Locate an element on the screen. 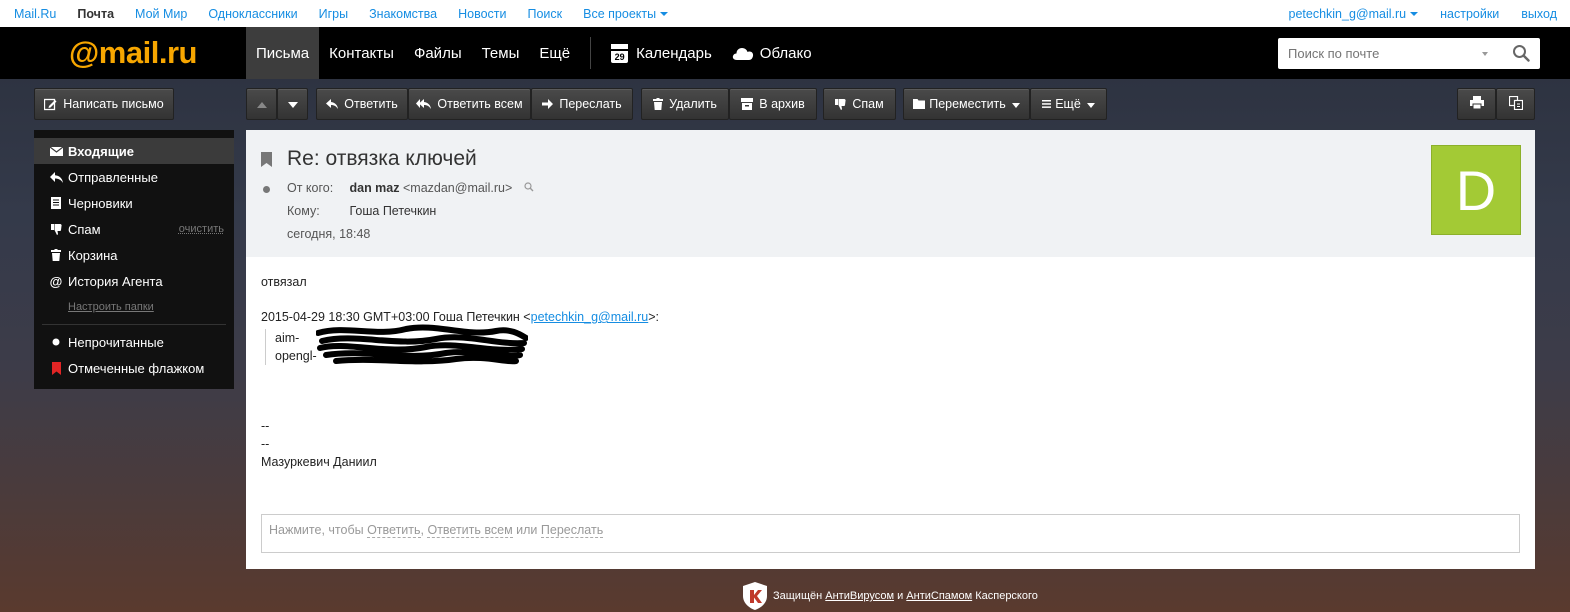 The height and width of the screenshot is (612, 1570). sender-email: <mazdan@mail.ru> is located at coordinates (457, 188).